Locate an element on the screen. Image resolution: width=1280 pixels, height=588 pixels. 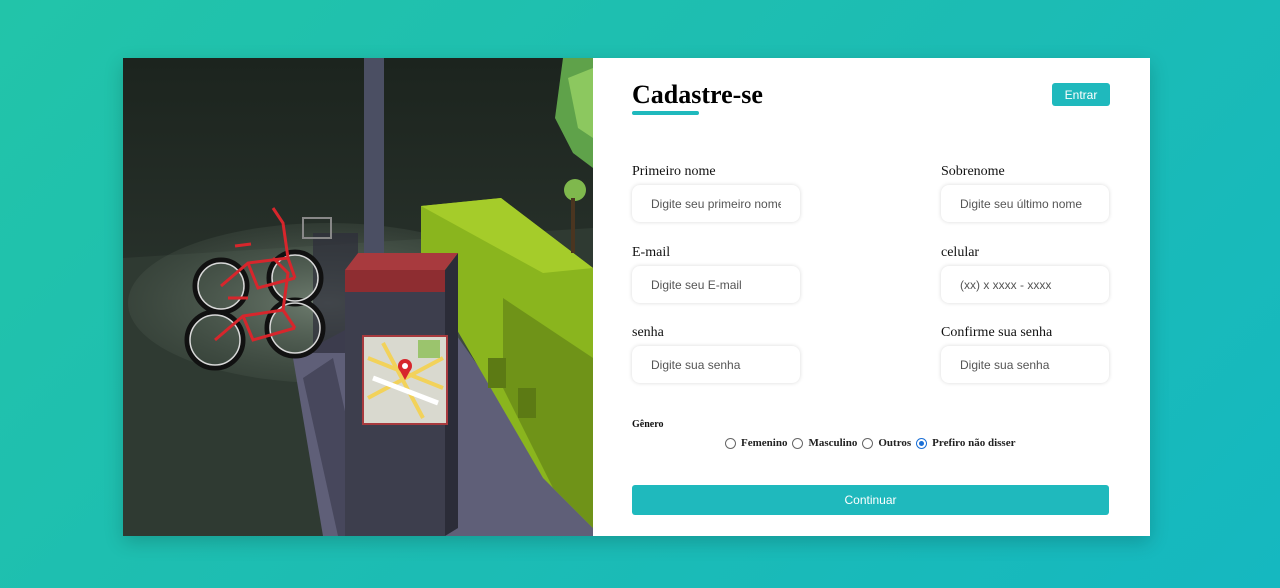
gender-title: Gênero is located at coordinates (648, 424).